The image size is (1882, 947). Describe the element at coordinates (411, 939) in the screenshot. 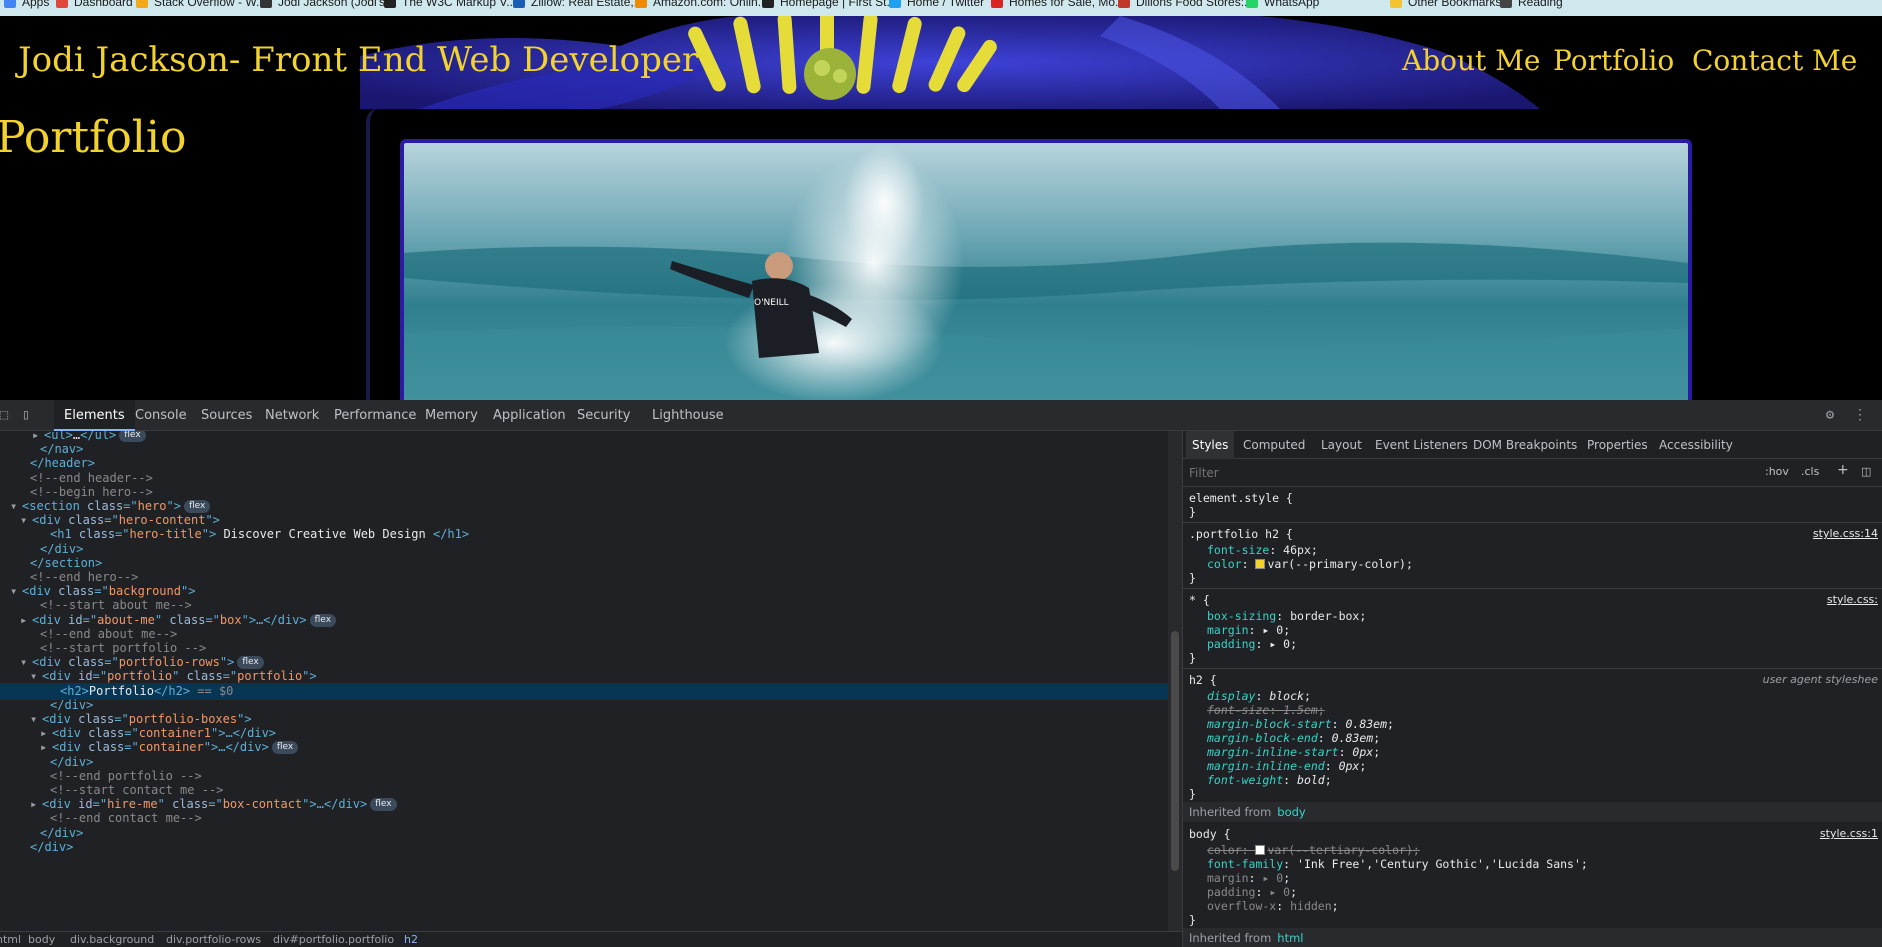

I see `breadcrumb-item: h2` at that location.